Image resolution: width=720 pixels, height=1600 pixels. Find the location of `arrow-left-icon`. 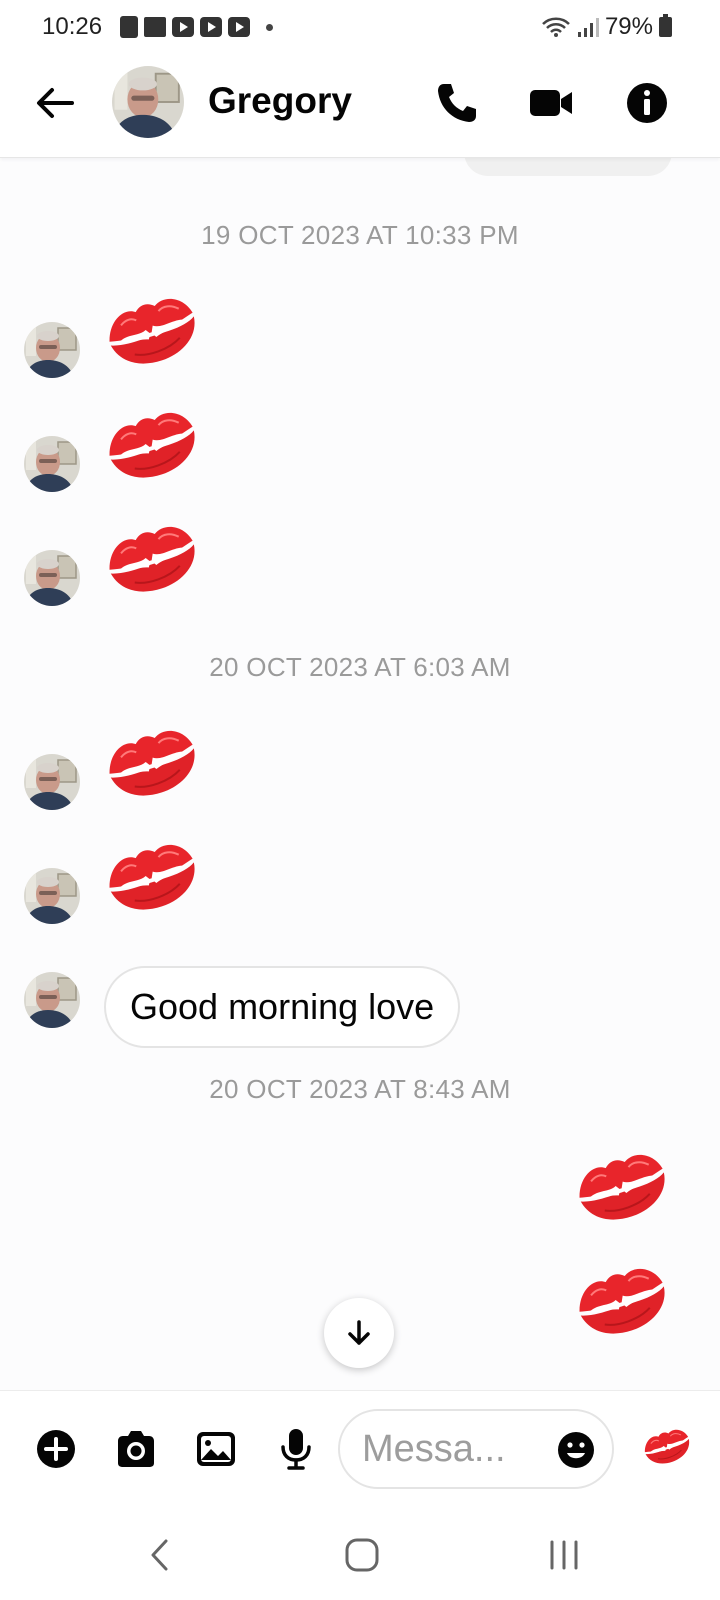

arrow-left-icon is located at coordinates (55, 103).